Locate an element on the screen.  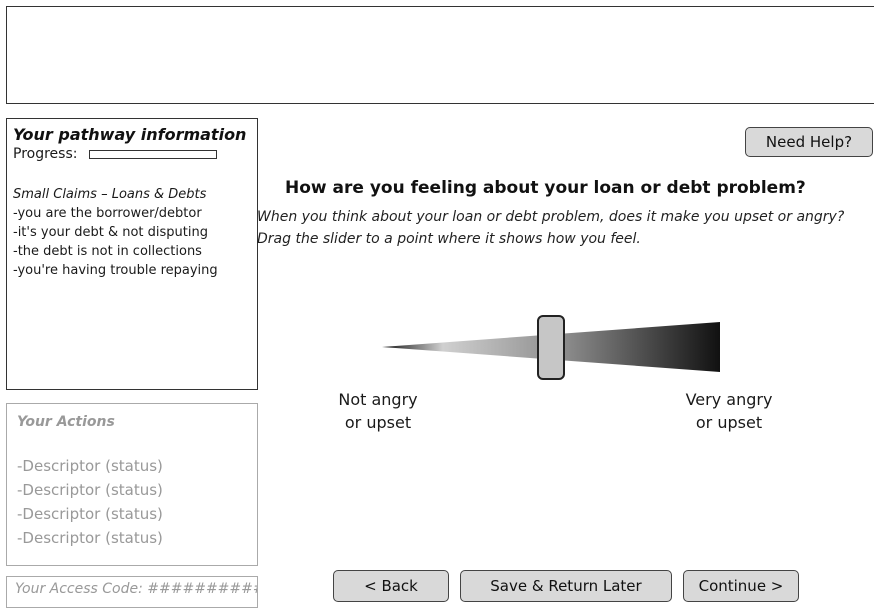
slider-handle is located at coordinates (551, 347).